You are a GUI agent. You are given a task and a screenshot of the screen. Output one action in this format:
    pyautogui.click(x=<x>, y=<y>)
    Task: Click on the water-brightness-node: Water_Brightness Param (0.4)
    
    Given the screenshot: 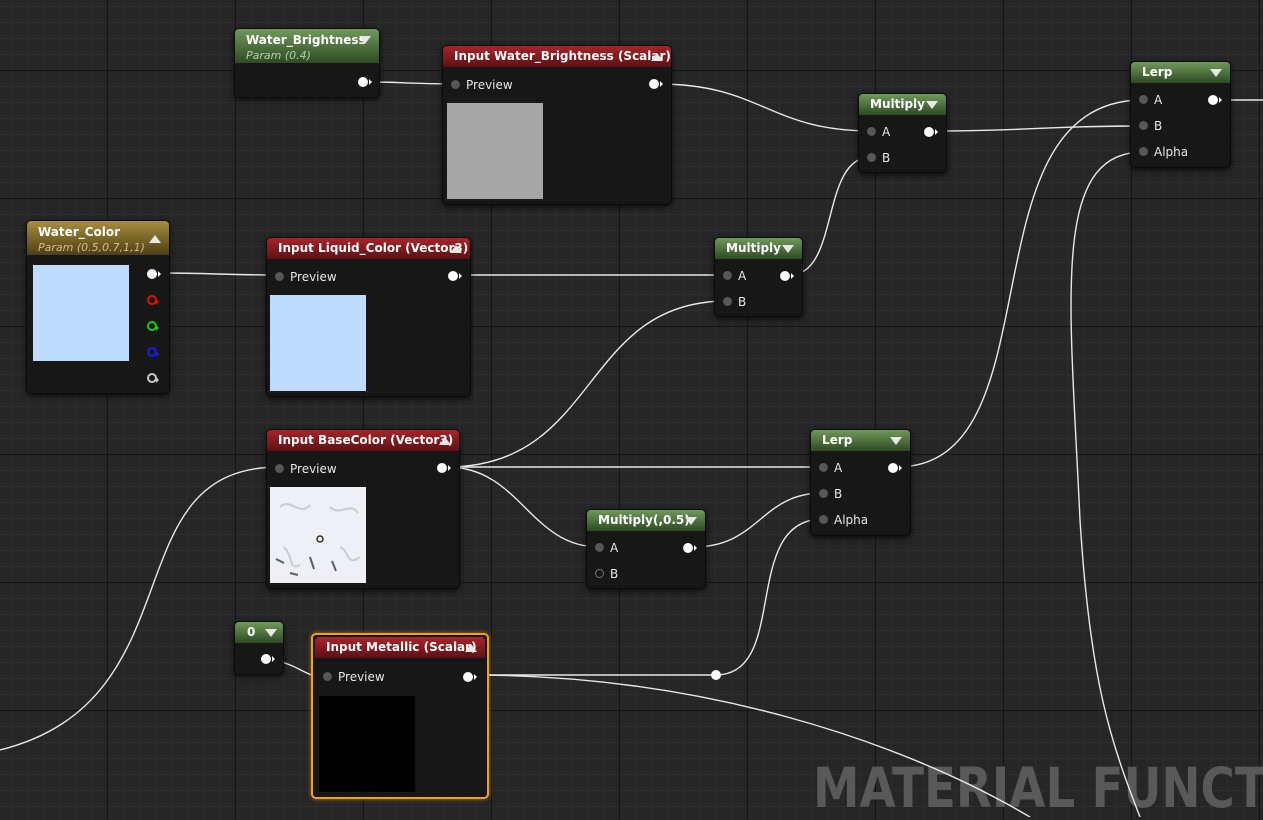 What is the action you would take?
    pyautogui.click(x=307, y=63)
    